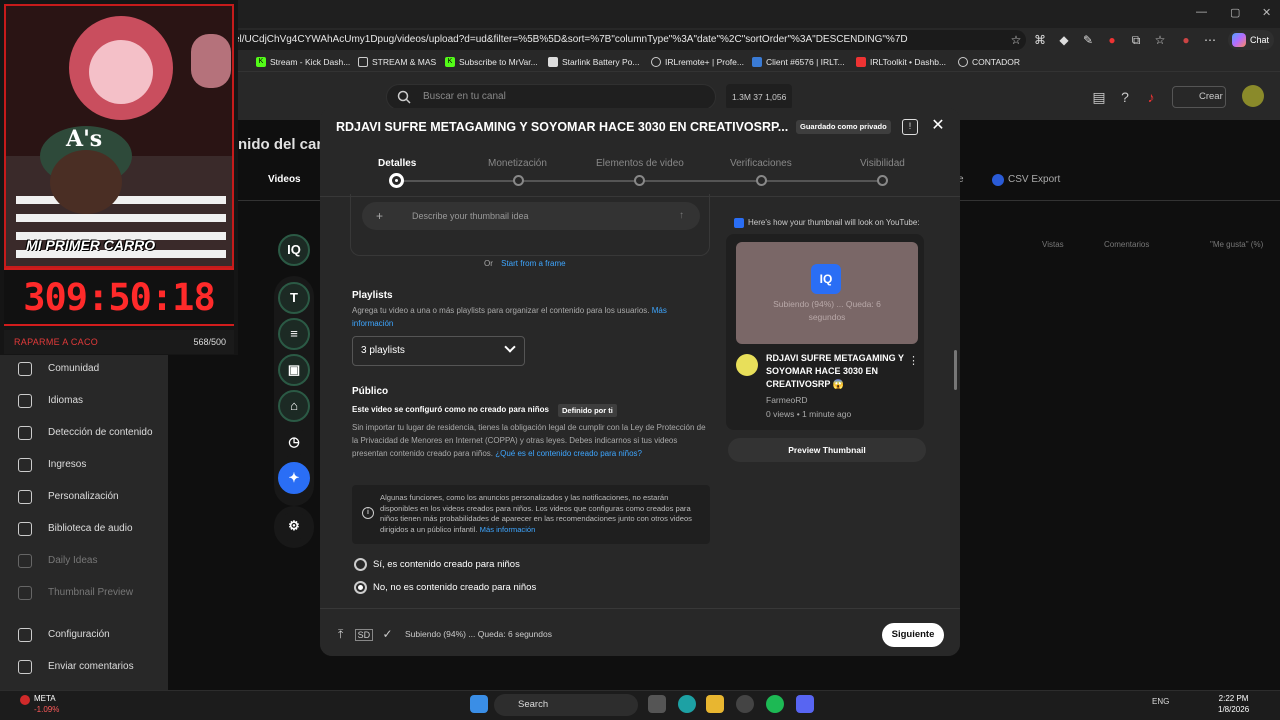  What do you see at coordinates (913, 360) in the screenshot?
I see `more-vert-icon: ⋮` at bounding box center [913, 360].